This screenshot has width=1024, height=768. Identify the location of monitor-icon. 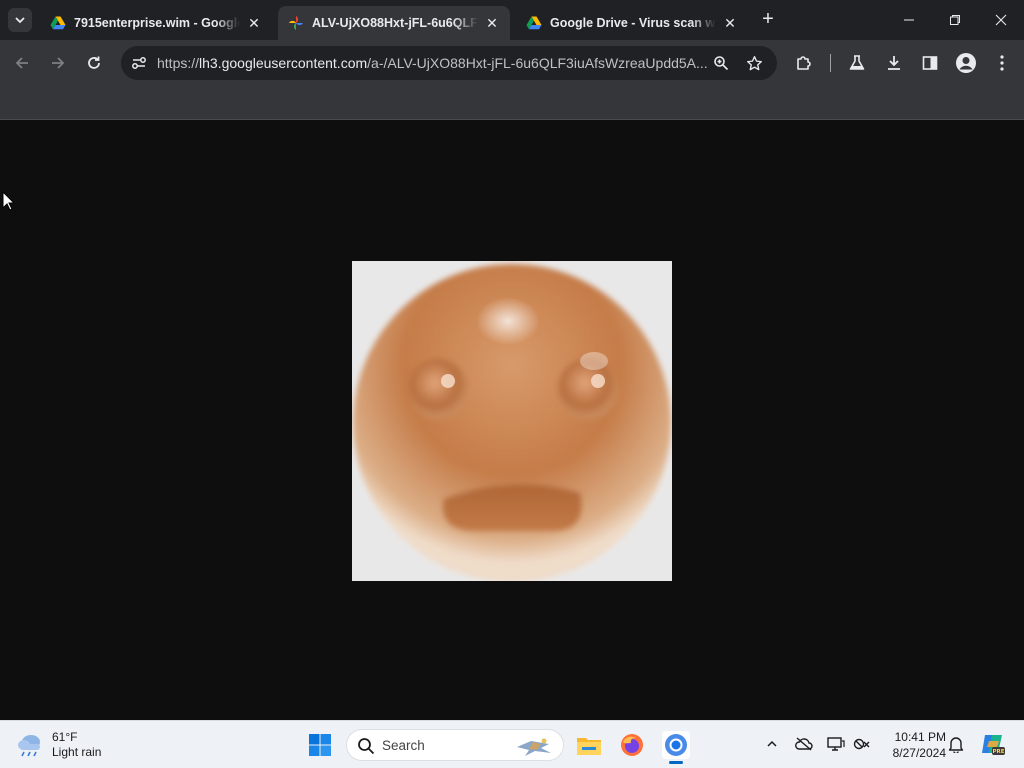
(836, 744).